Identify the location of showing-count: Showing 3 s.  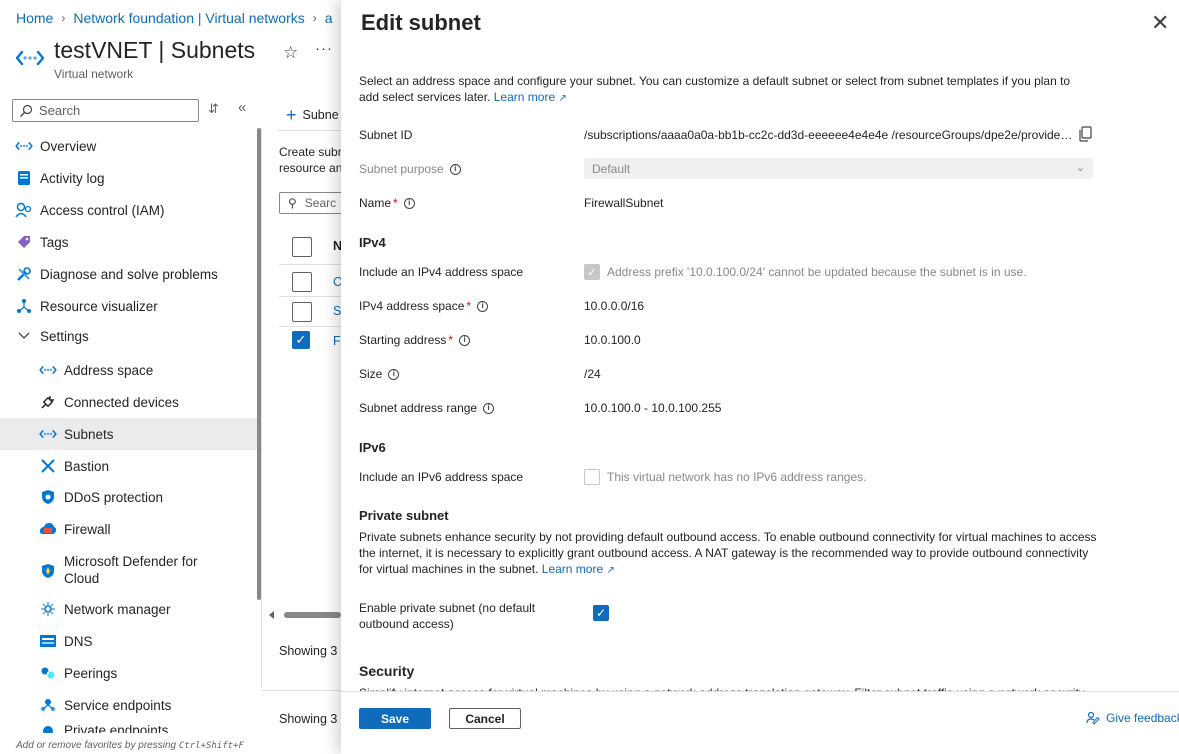
(313, 651).